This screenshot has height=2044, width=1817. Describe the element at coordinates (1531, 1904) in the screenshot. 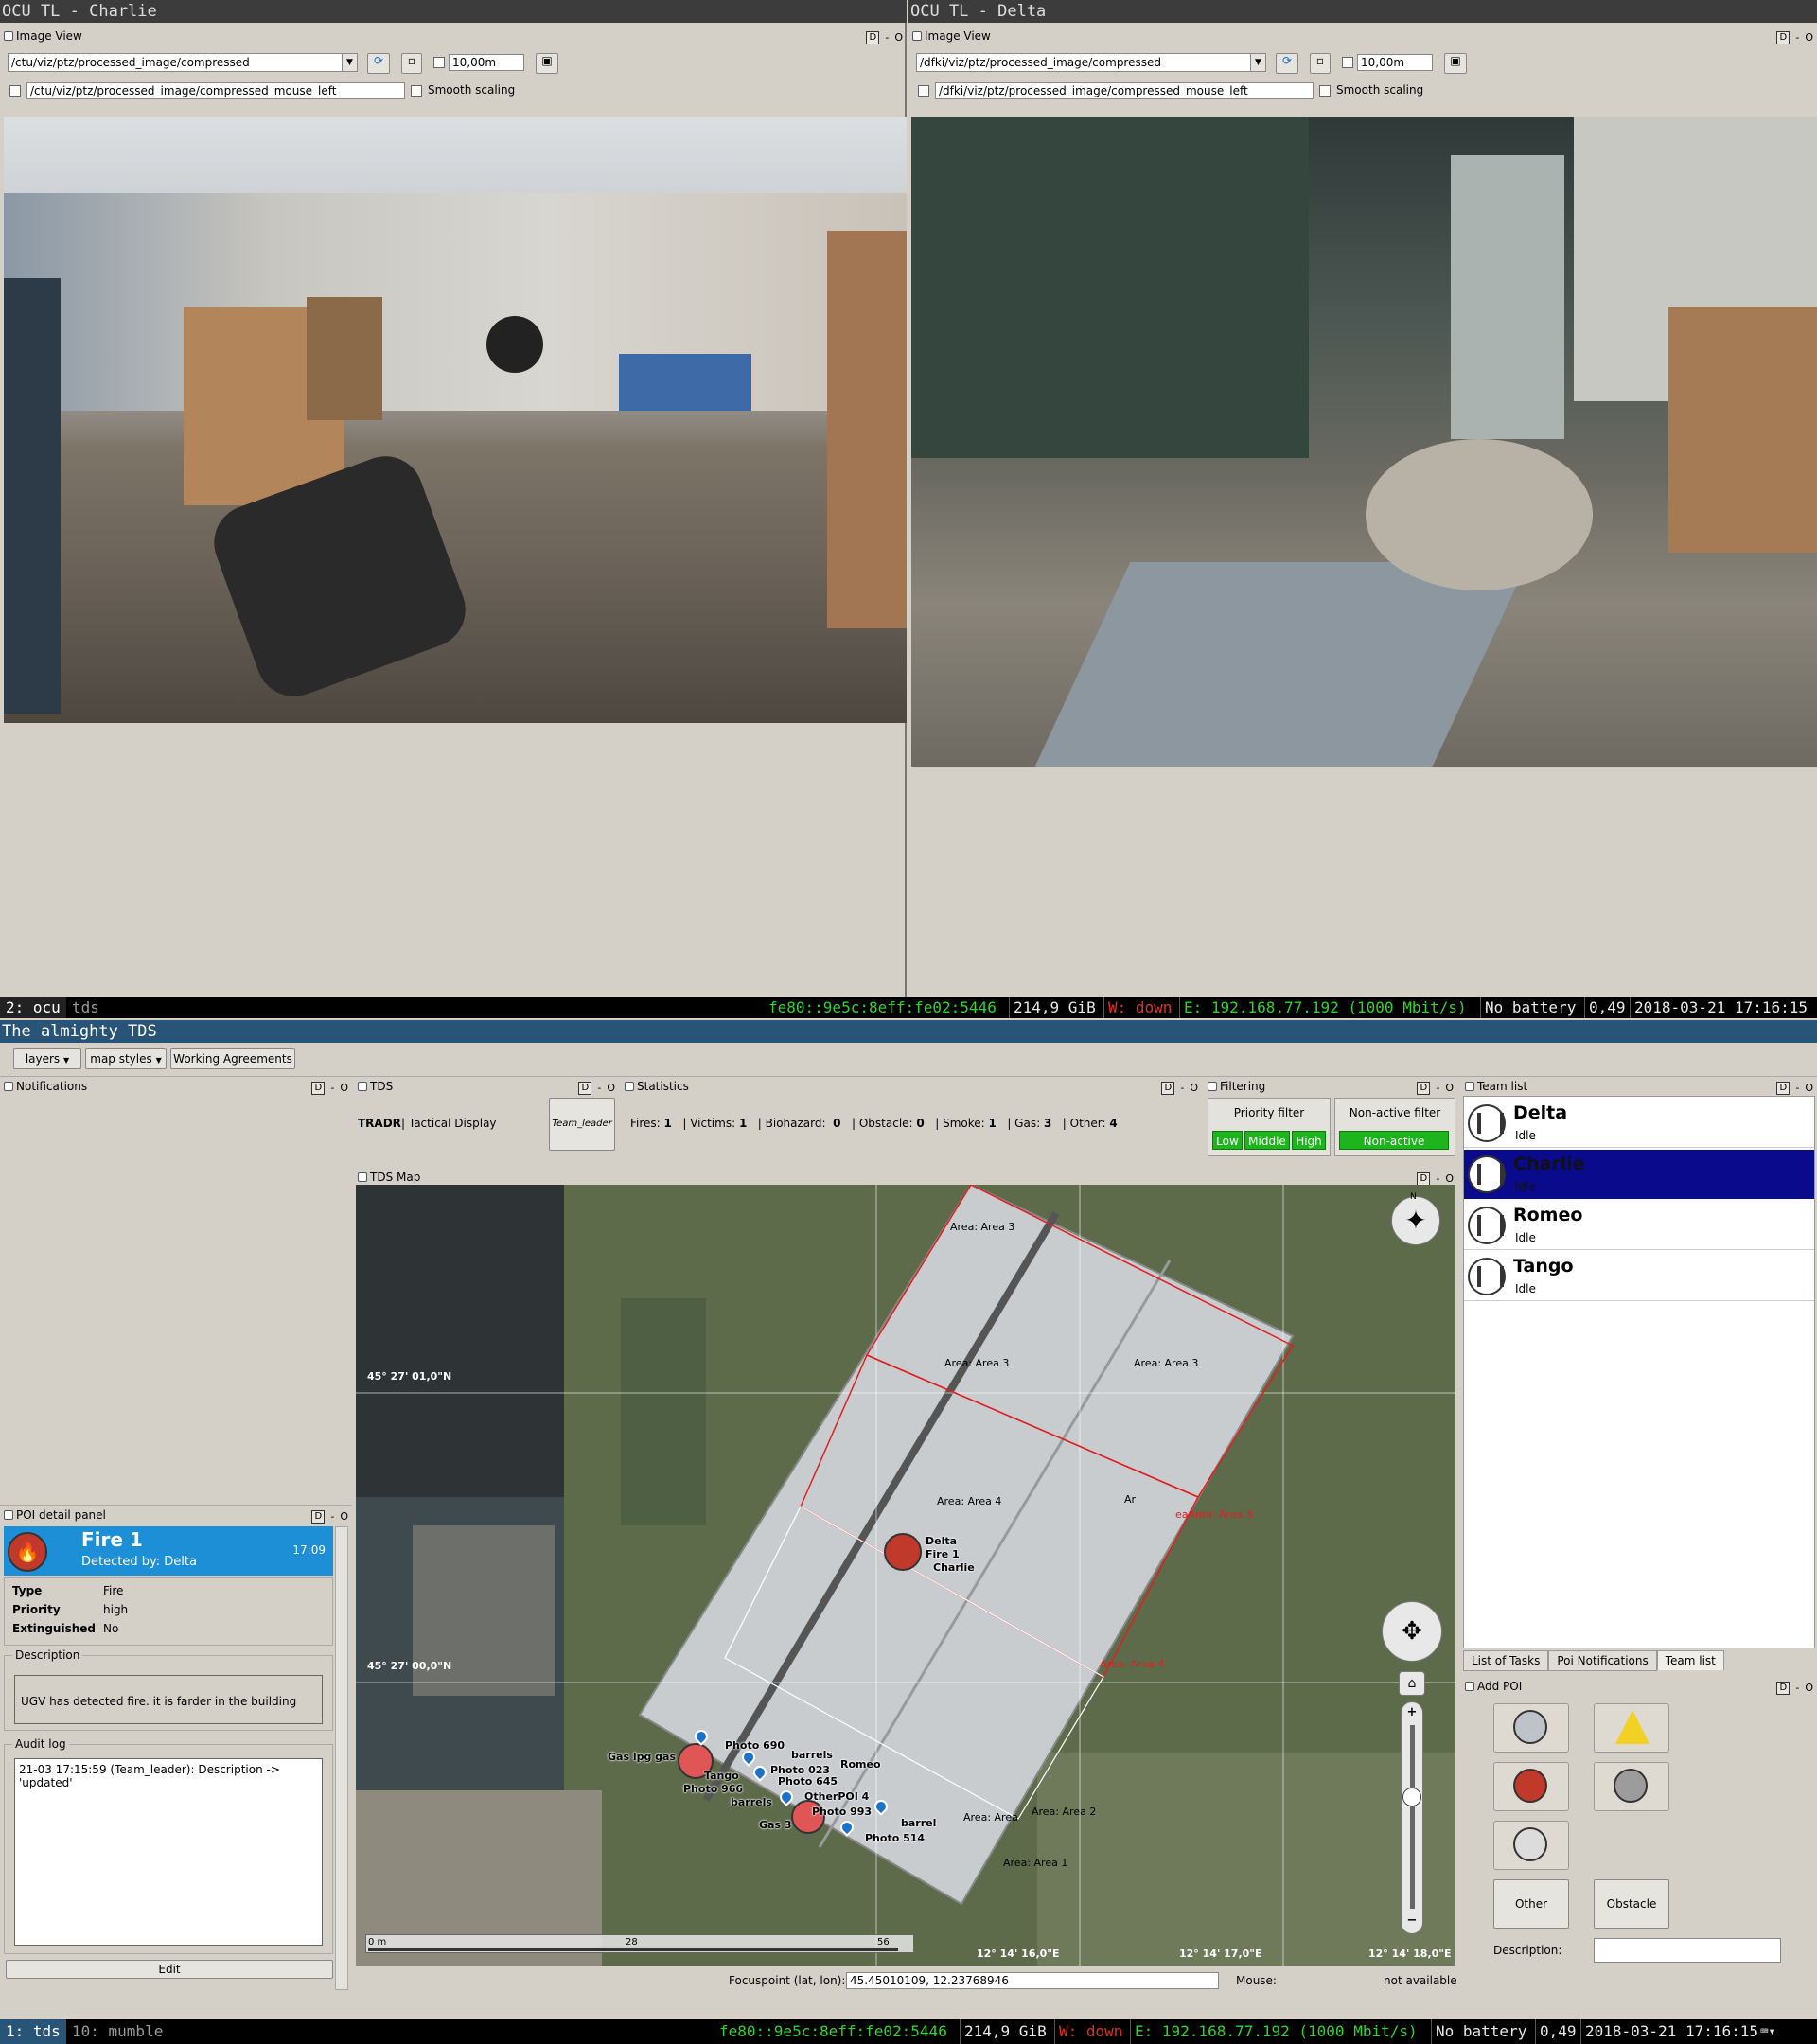

I see `add-other-button: Other` at that location.